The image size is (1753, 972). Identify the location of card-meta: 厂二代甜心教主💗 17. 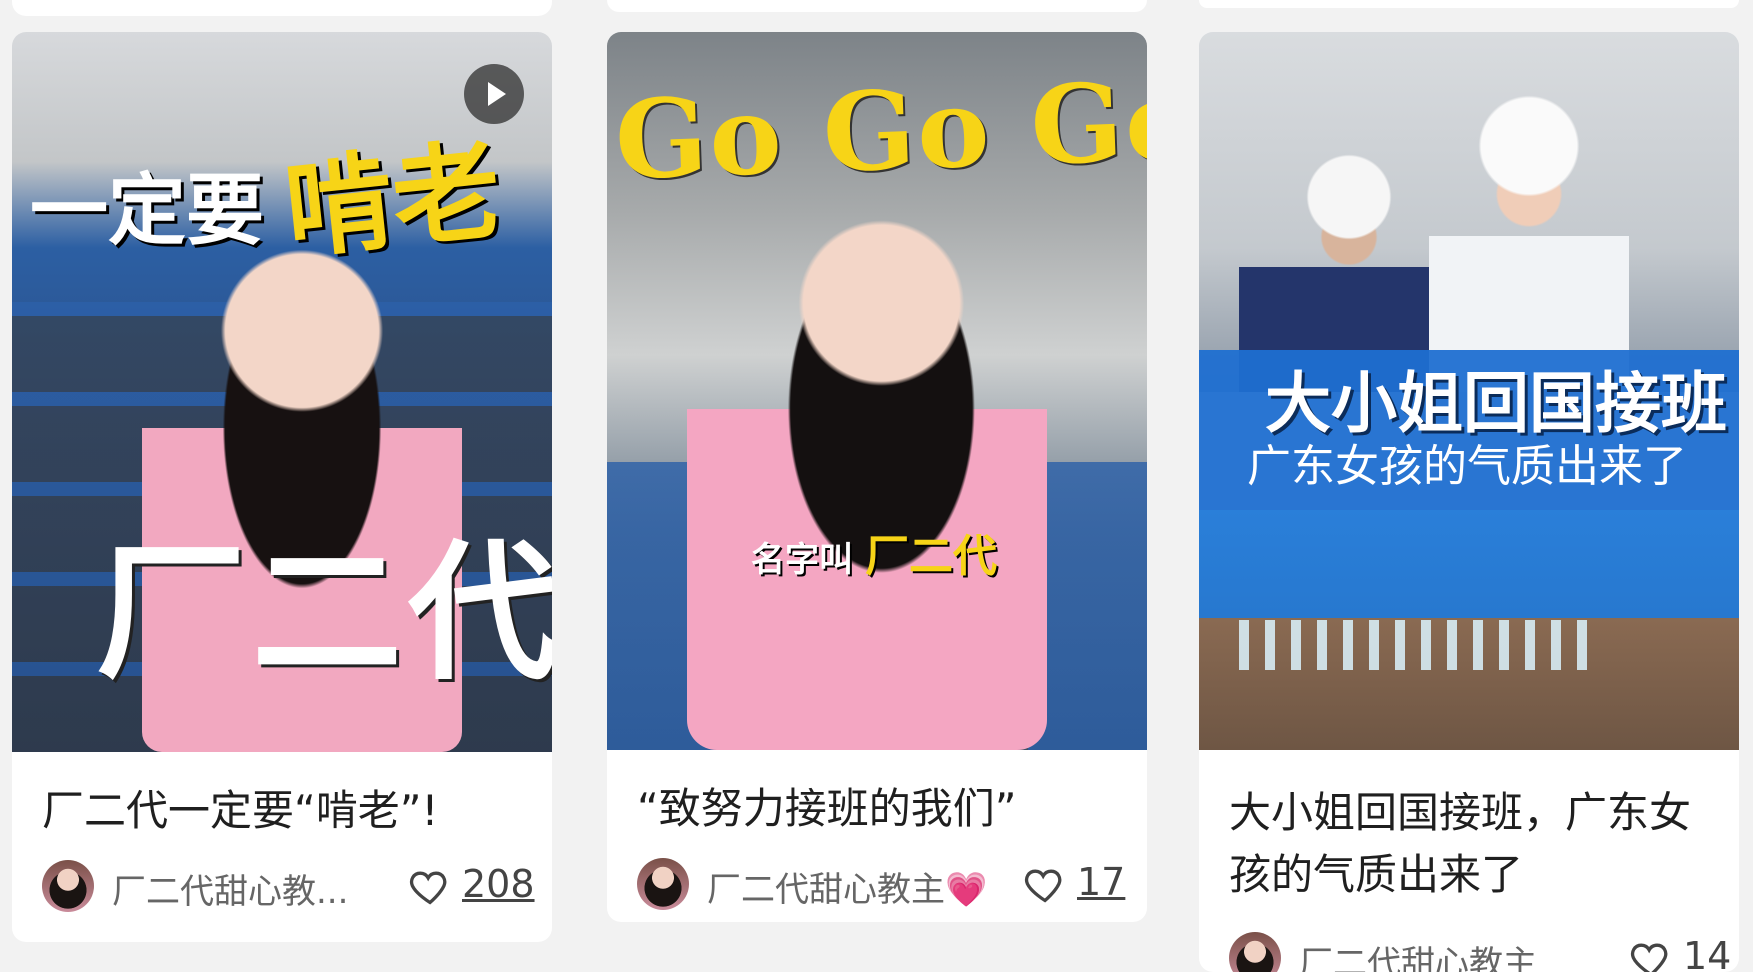
(881, 886).